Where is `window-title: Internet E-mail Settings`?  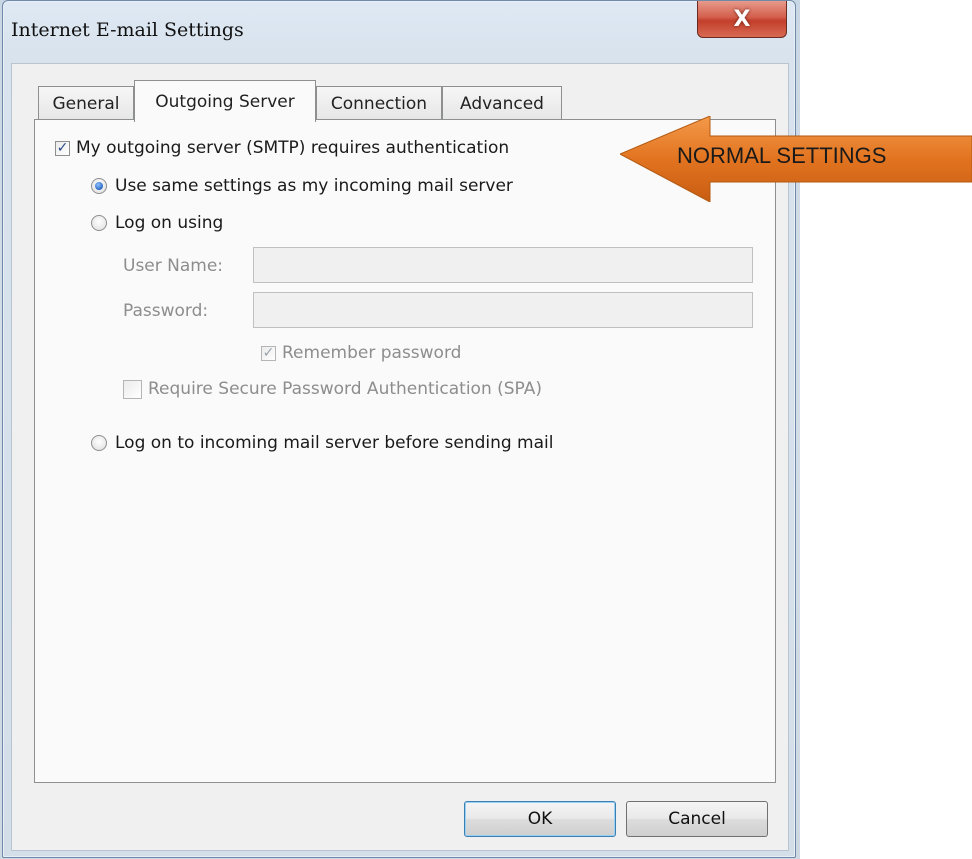
window-title: Internet E-mail Settings is located at coordinates (127, 30).